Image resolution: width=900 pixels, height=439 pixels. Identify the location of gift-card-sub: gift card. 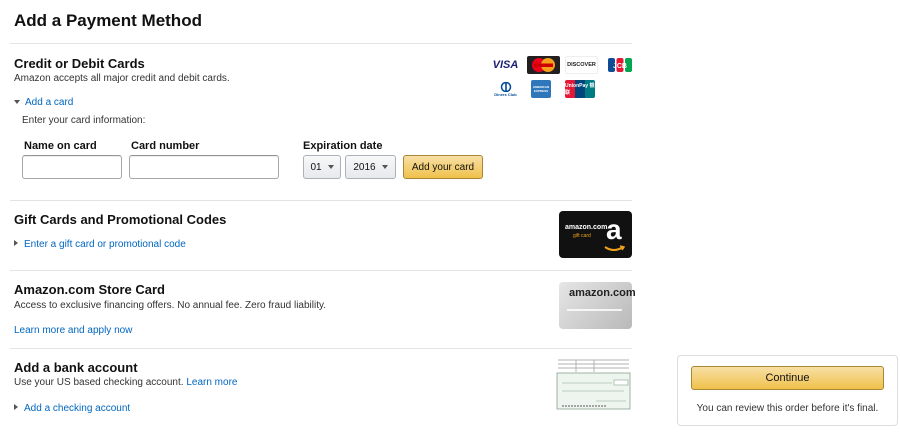
(582, 236).